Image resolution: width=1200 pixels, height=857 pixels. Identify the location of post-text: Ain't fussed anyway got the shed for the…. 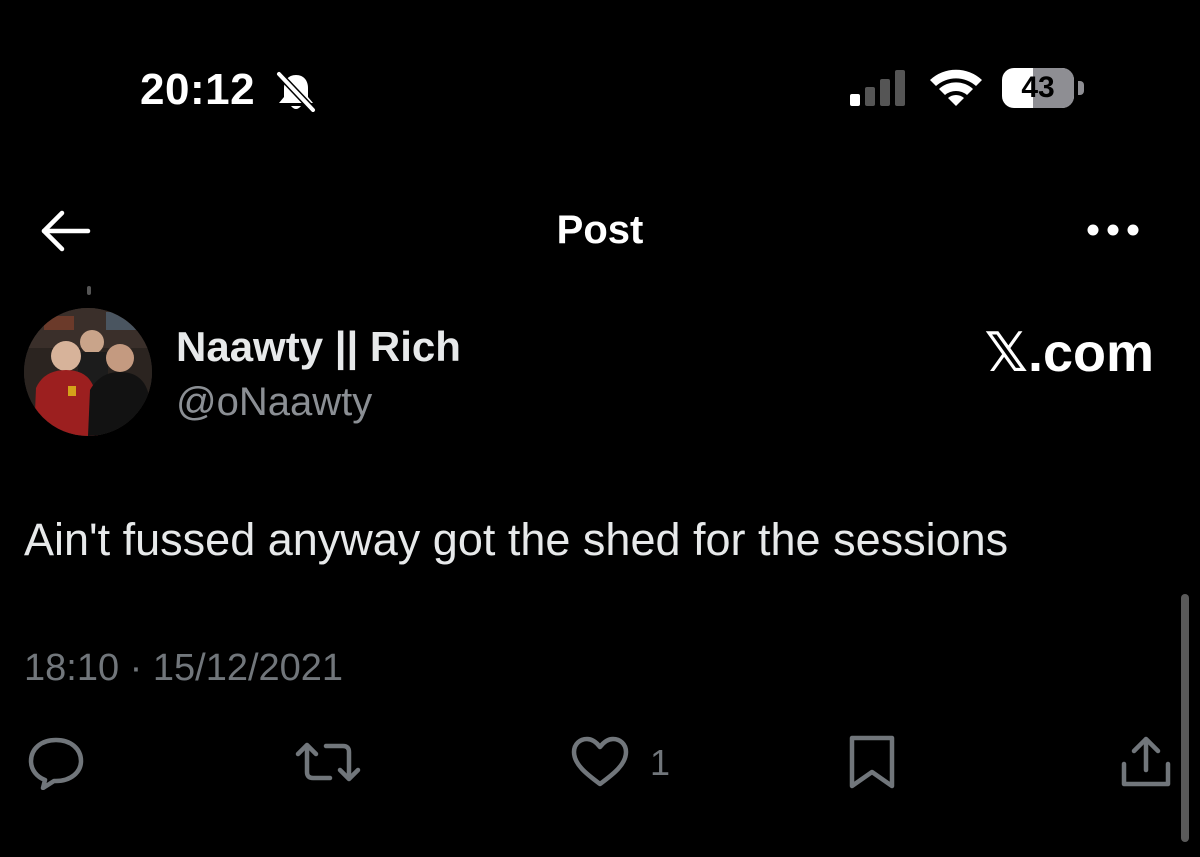
(516, 539).